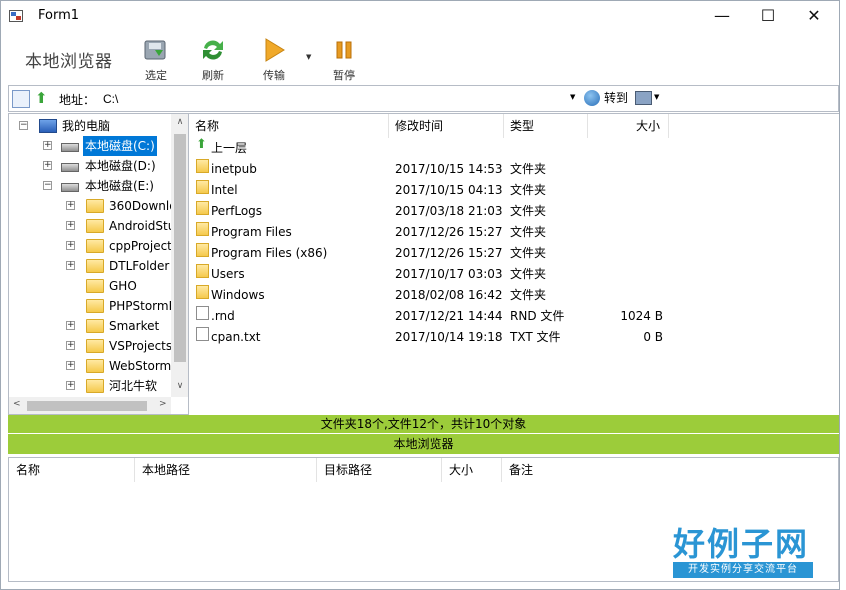  What do you see at coordinates (546, 126) in the screenshot?
I see `column-header-type: 类型` at bounding box center [546, 126].